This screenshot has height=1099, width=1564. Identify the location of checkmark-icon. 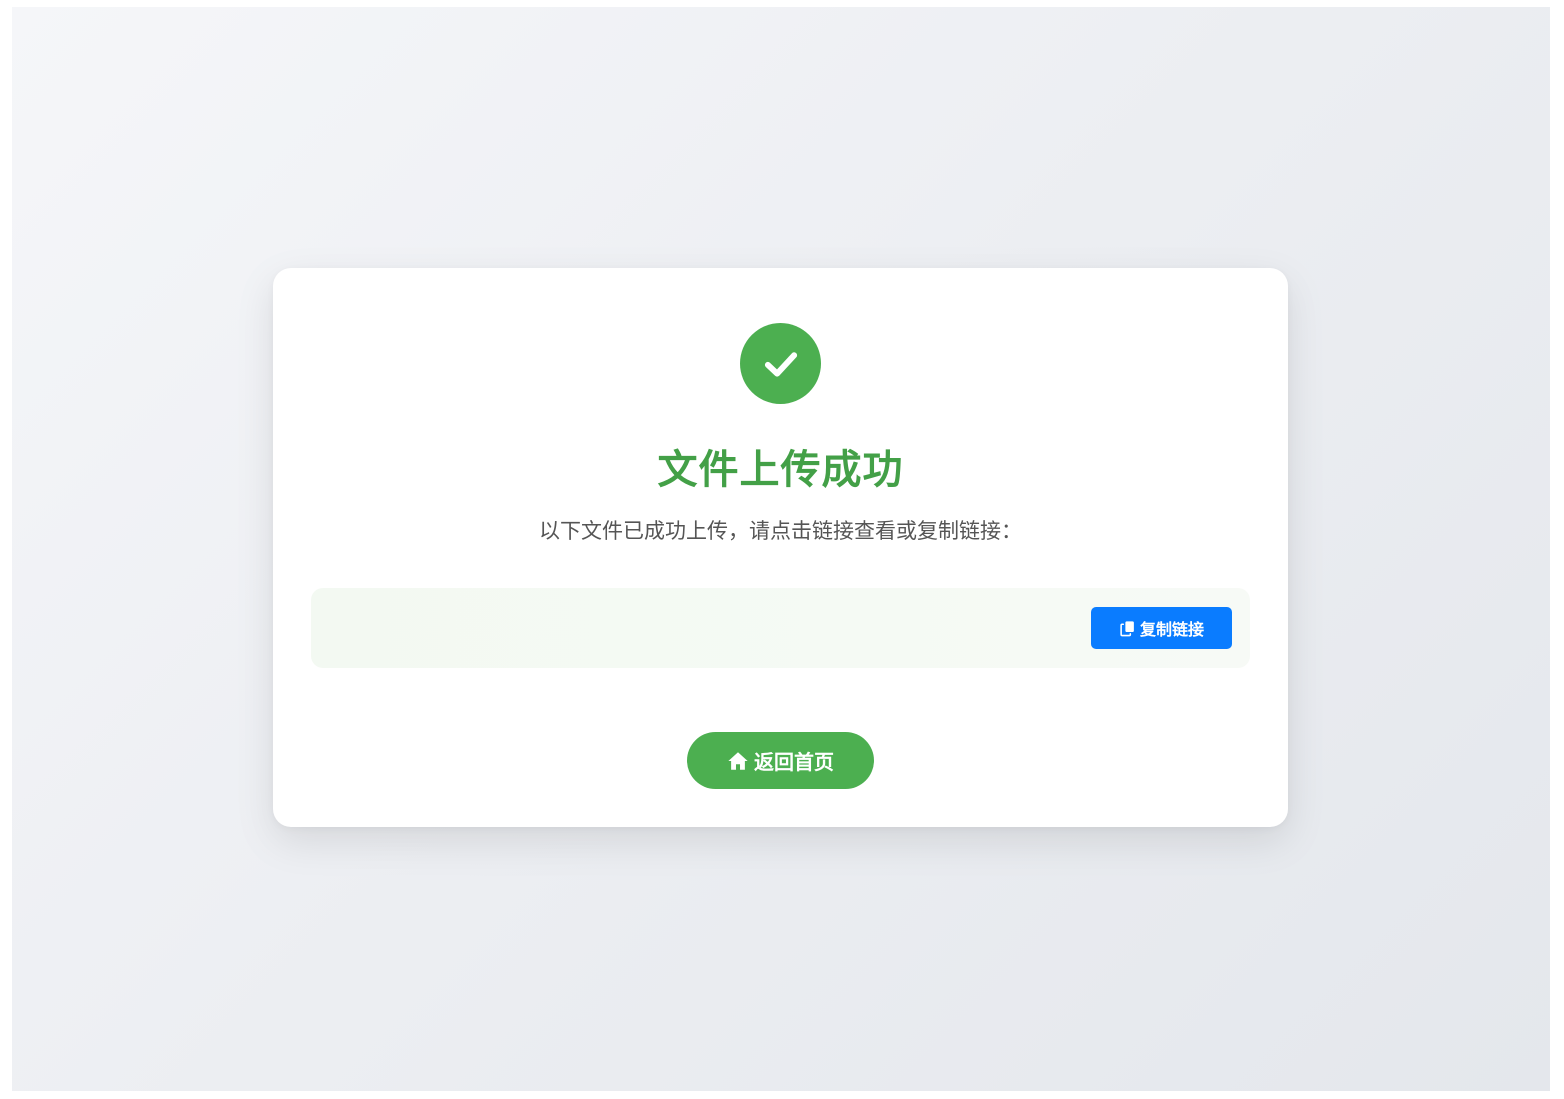
(780, 364).